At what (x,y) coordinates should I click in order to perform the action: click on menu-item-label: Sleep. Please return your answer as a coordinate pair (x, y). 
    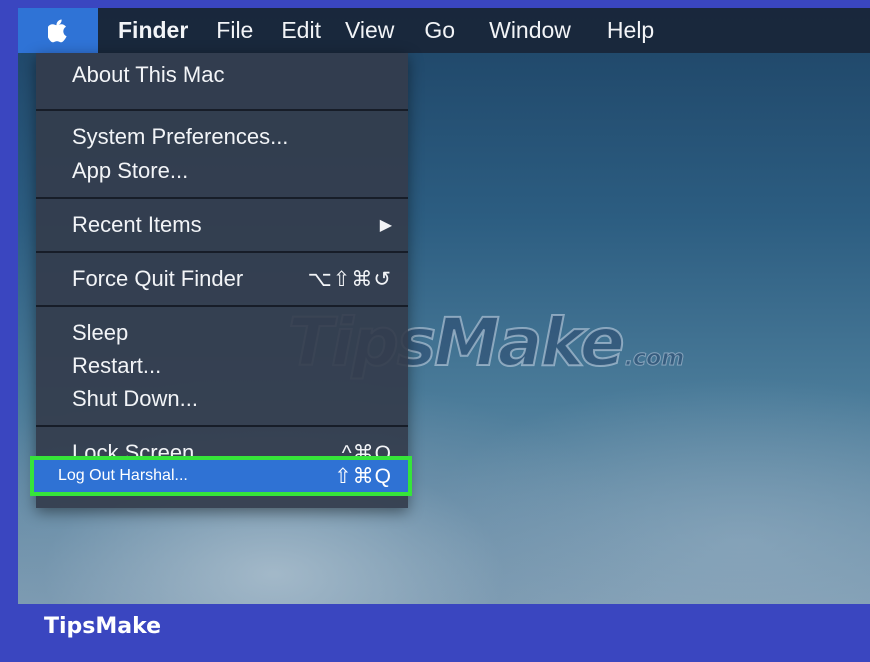
    Looking at the image, I should click on (100, 332).